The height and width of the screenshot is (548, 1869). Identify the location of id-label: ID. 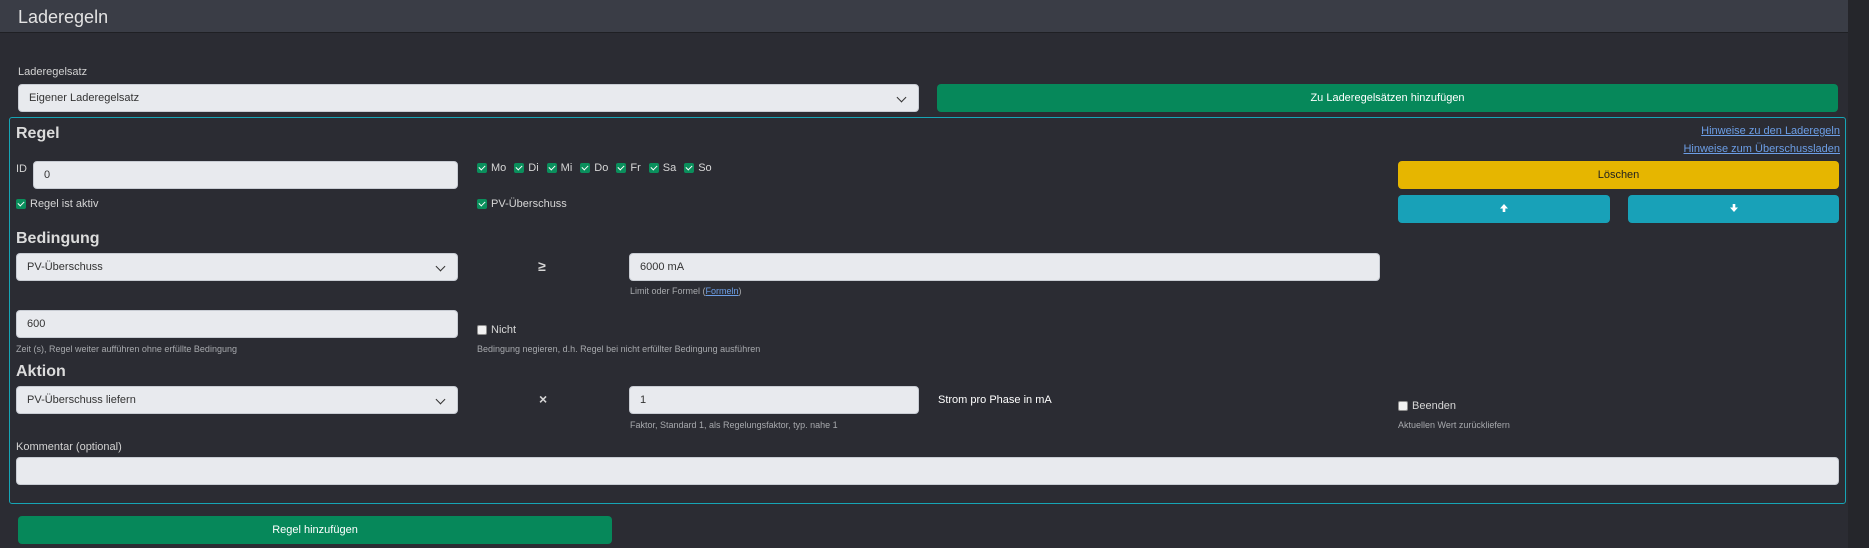
(21, 169).